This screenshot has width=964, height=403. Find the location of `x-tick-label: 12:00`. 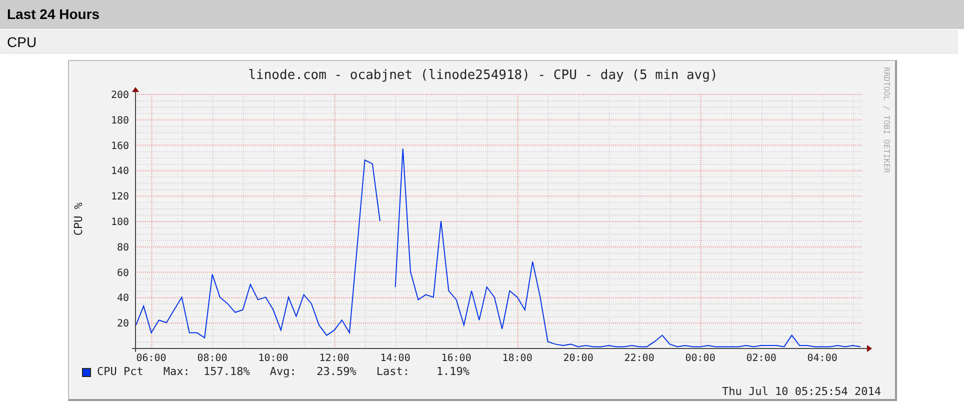

x-tick-label: 12:00 is located at coordinates (334, 358).